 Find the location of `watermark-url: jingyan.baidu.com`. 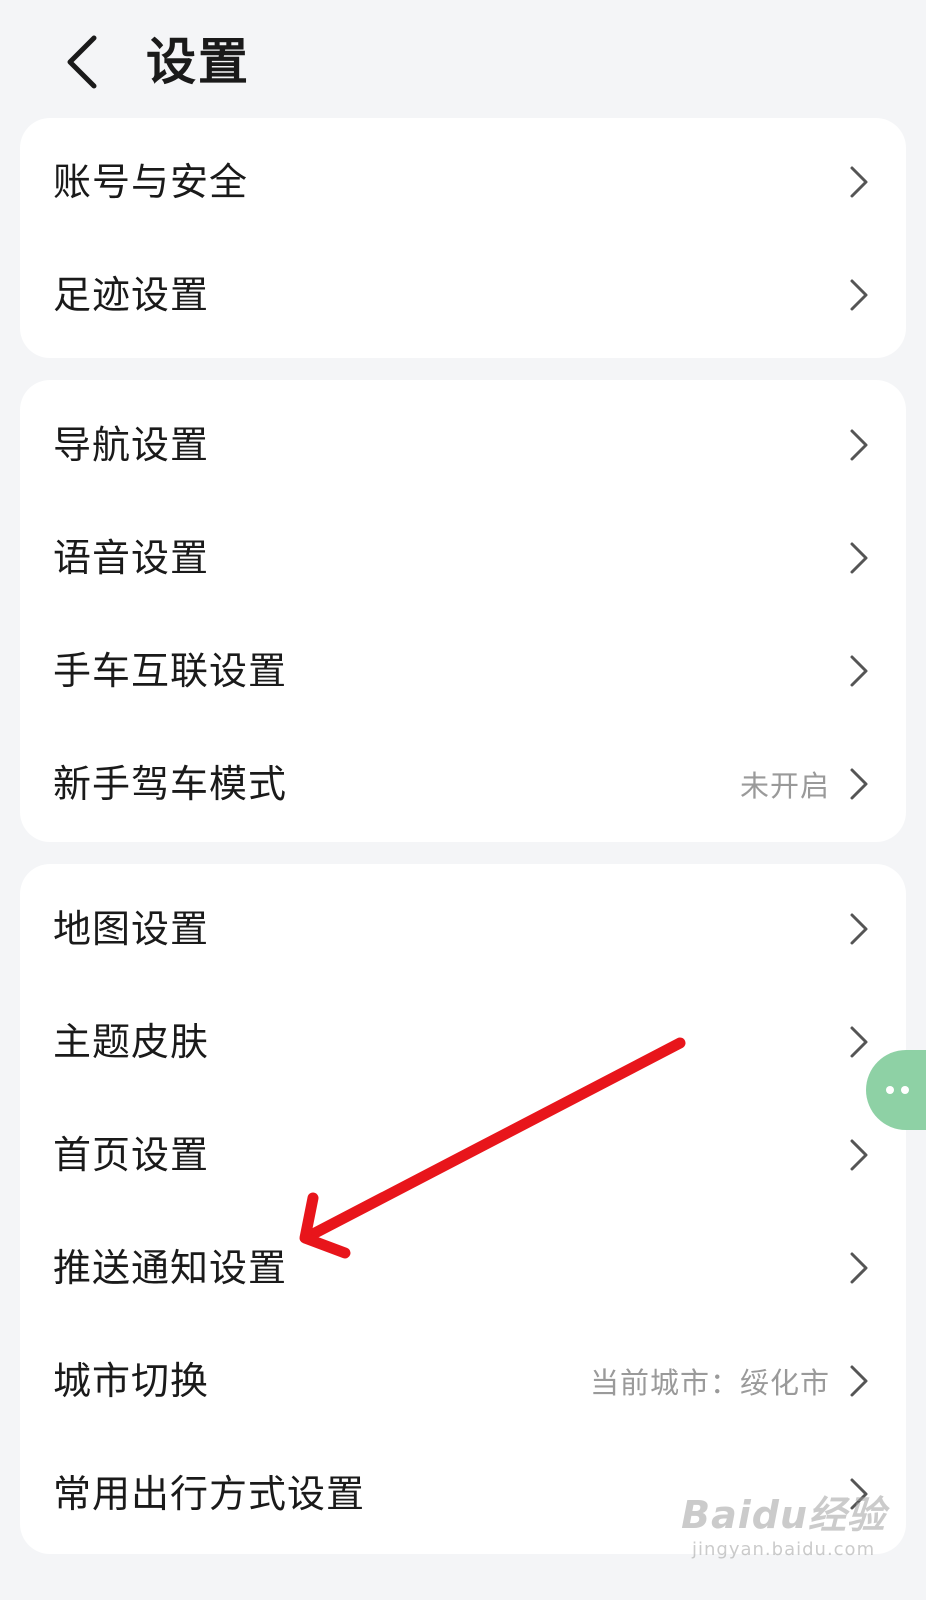

watermark-url: jingyan.baidu.com is located at coordinates (784, 1549).